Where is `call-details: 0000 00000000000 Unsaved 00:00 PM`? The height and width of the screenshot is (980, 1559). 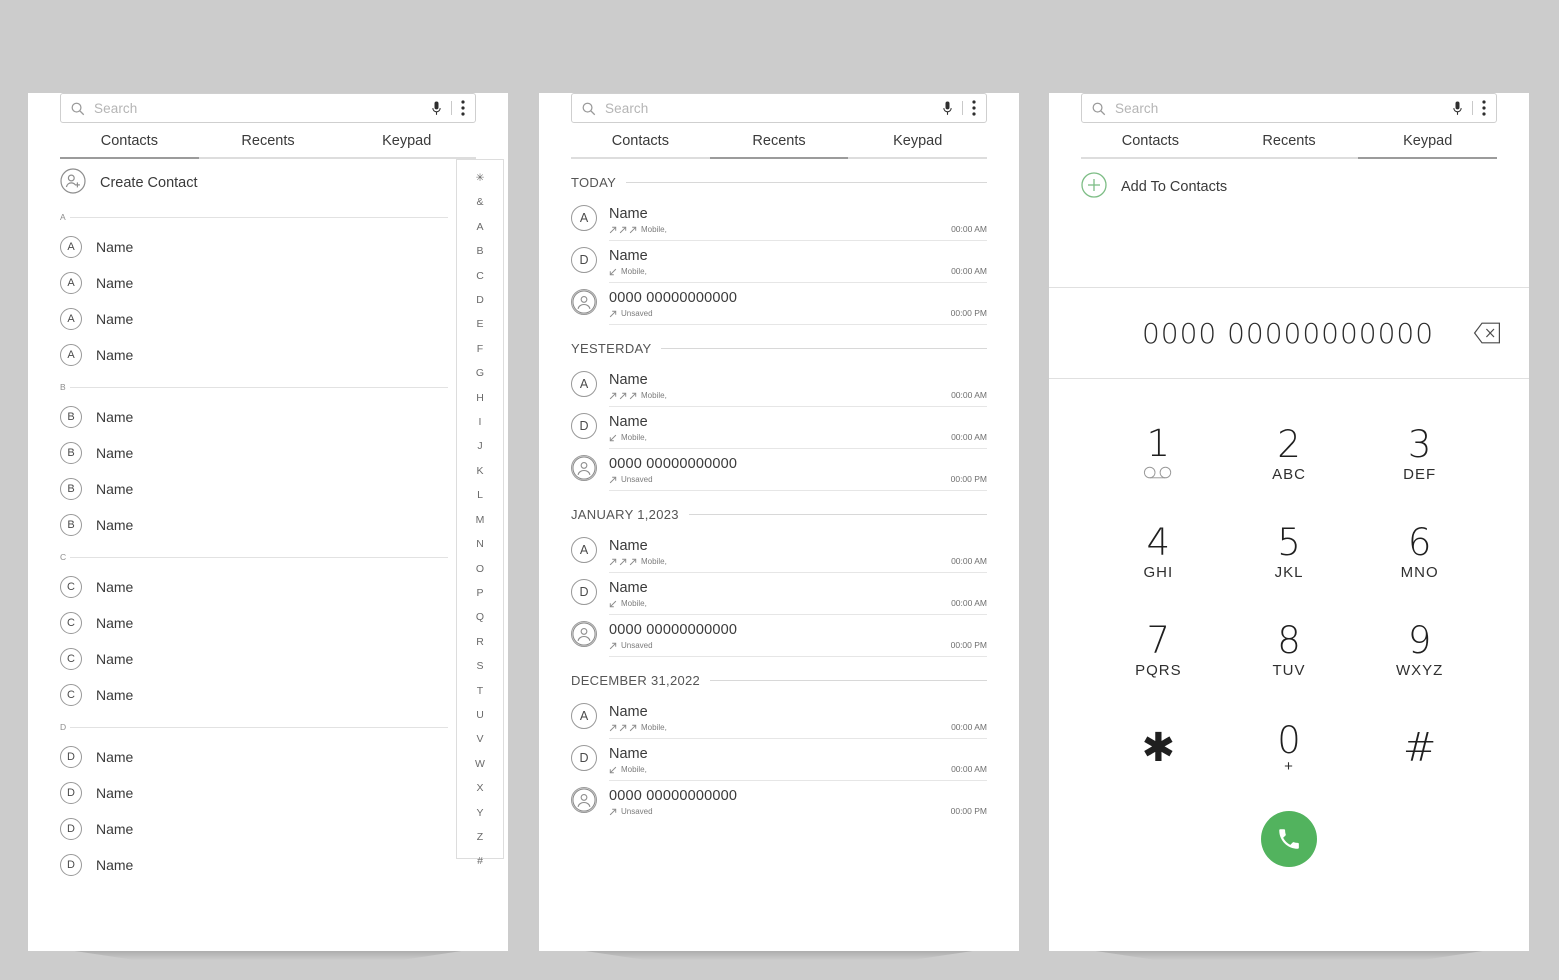 call-details: 0000 00000000000 Unsaved 00:00 PM is located at coordinates (798, 804).